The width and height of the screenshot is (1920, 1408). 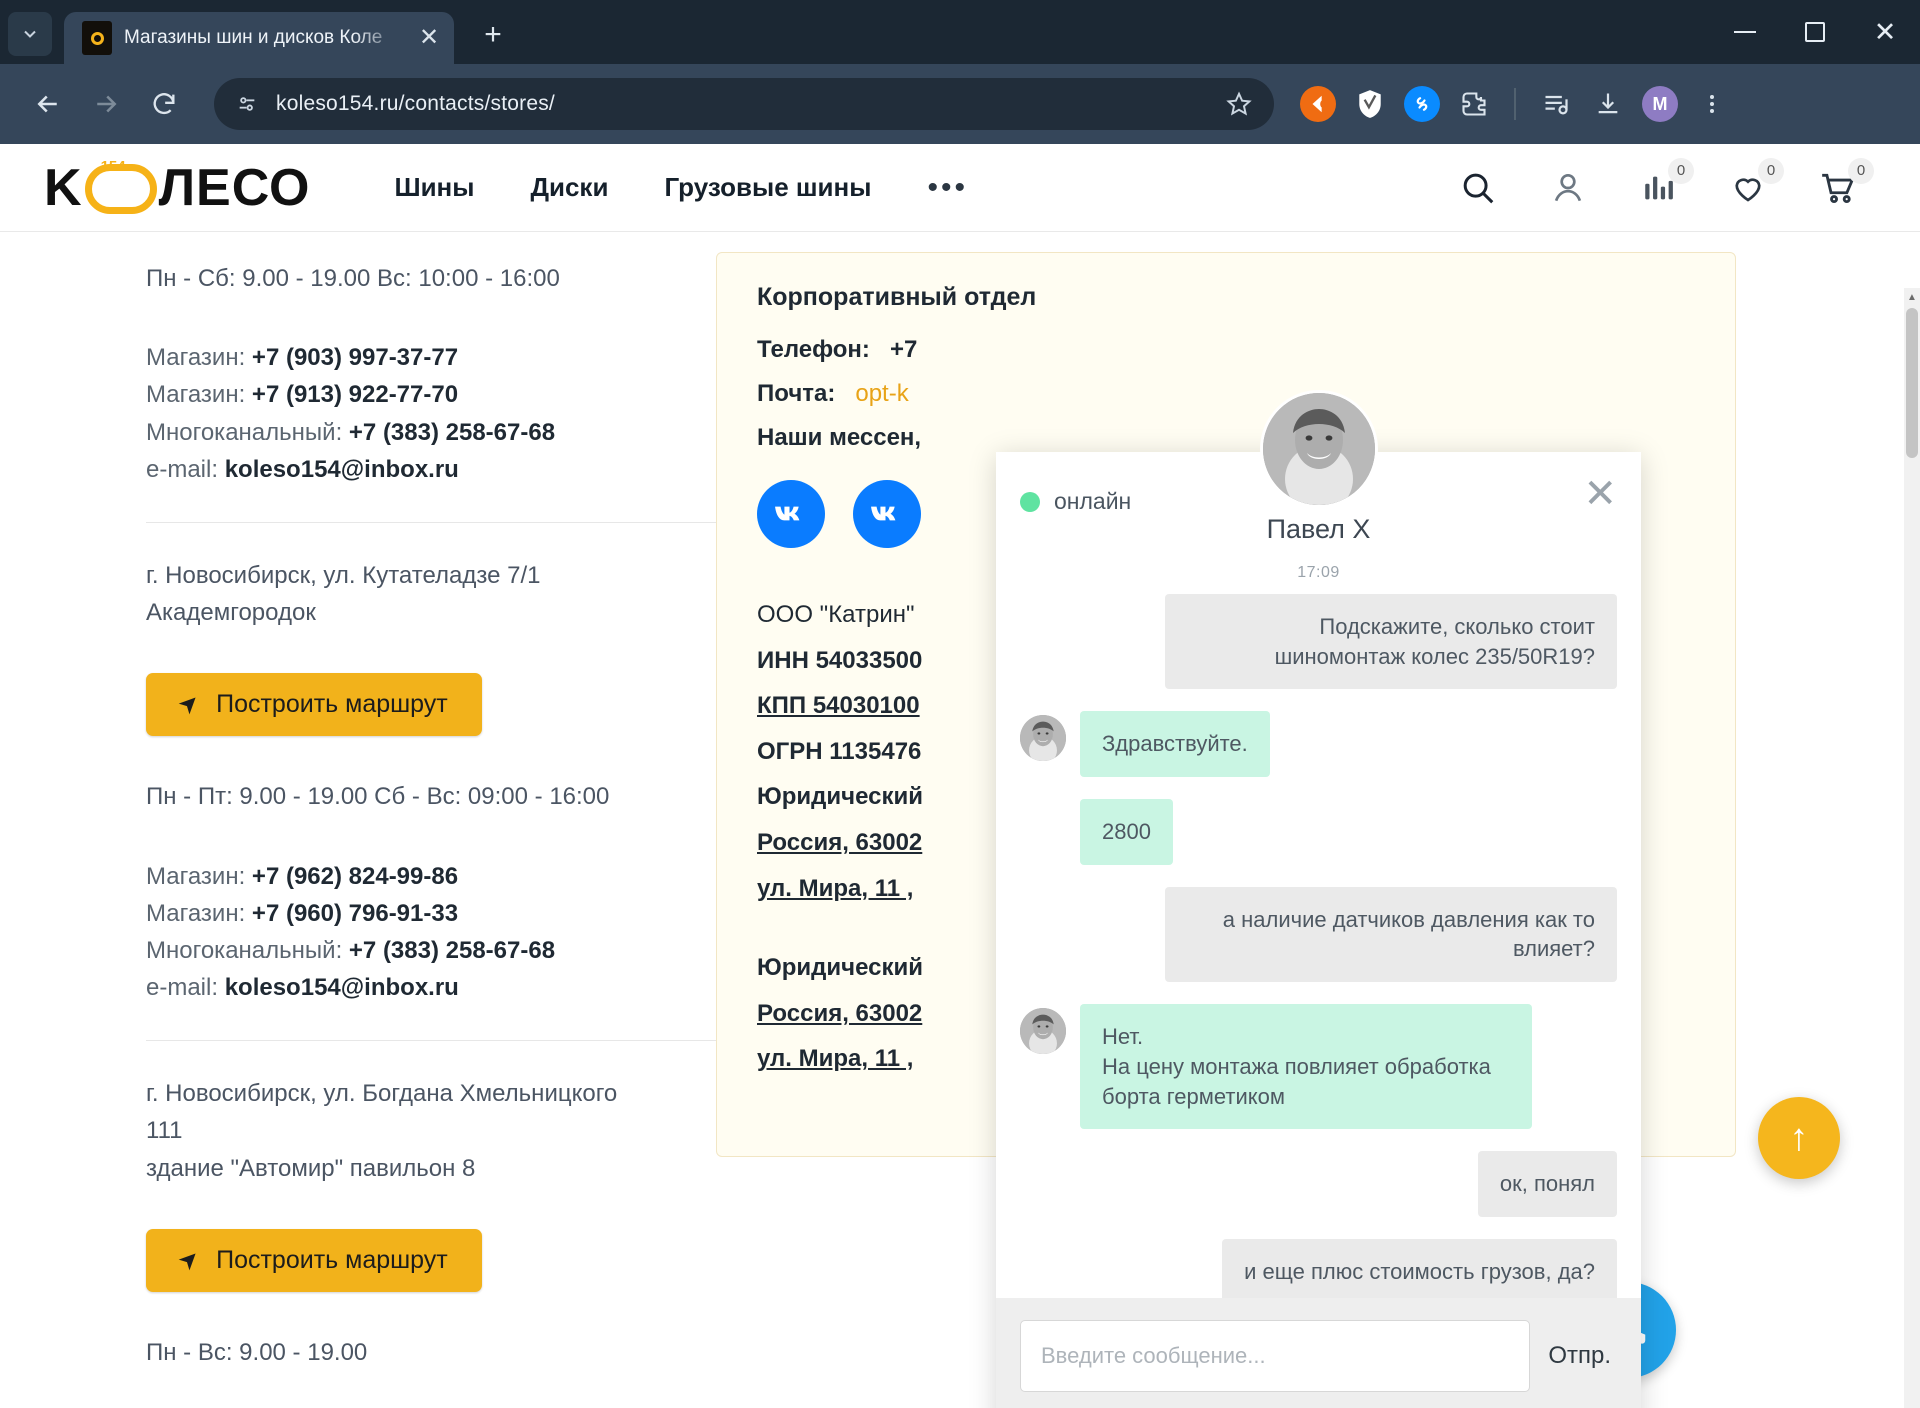 What do you see at coordinates (164, 104) in the screenshot?
I see `reload-button` at bounding box center [164, 104].